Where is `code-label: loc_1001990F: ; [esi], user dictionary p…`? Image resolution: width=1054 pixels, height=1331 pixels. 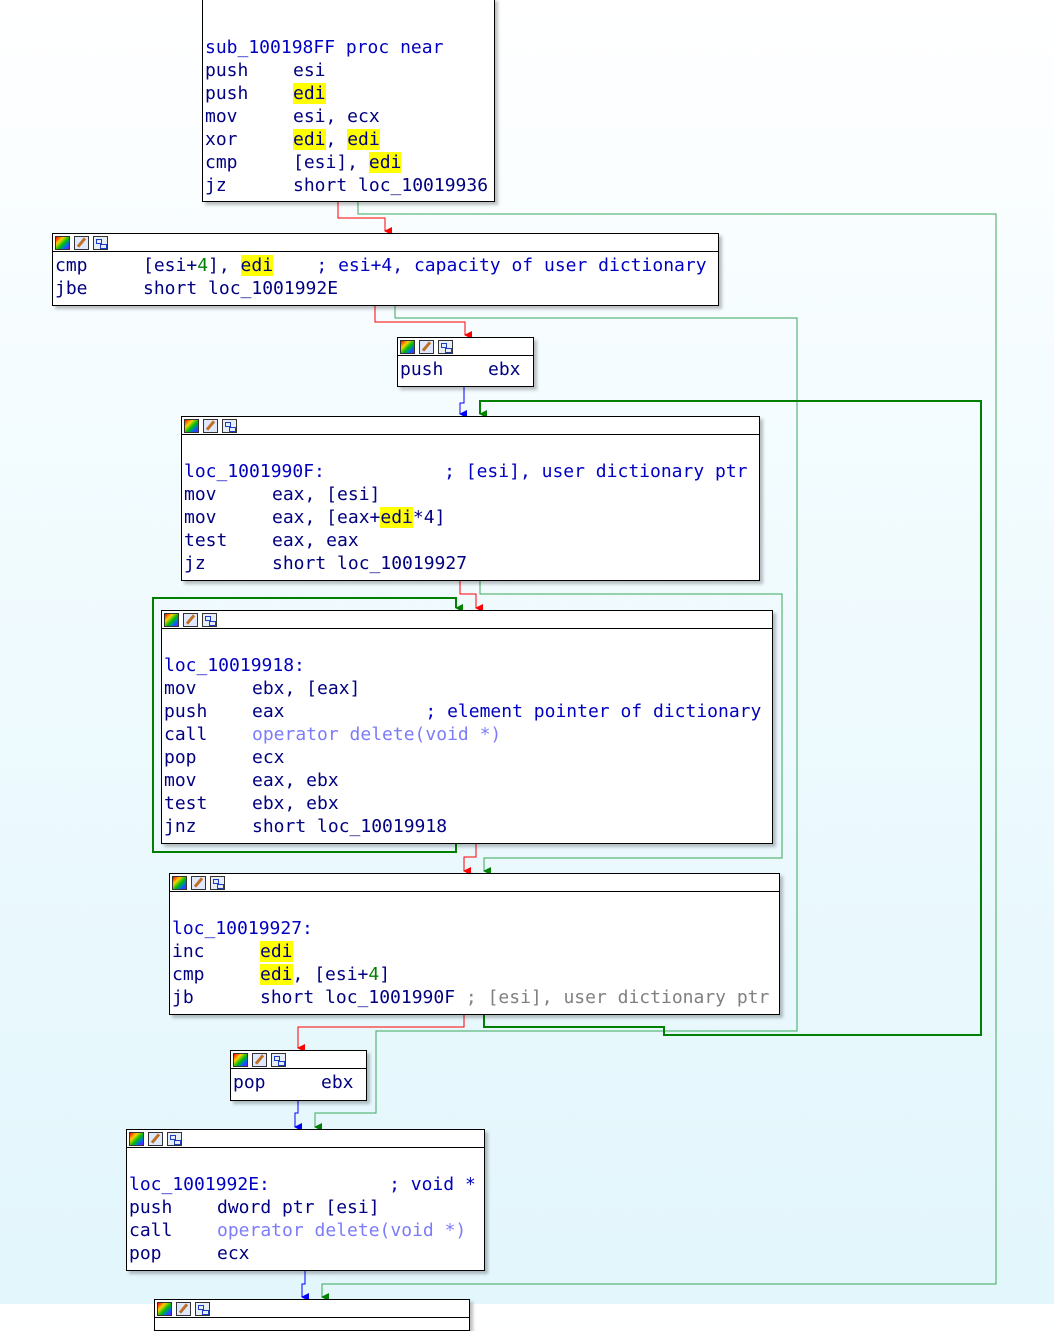 code-label: loc_1001990F: ; [esi], user dictionary p… is located at coordinates (466, 471).